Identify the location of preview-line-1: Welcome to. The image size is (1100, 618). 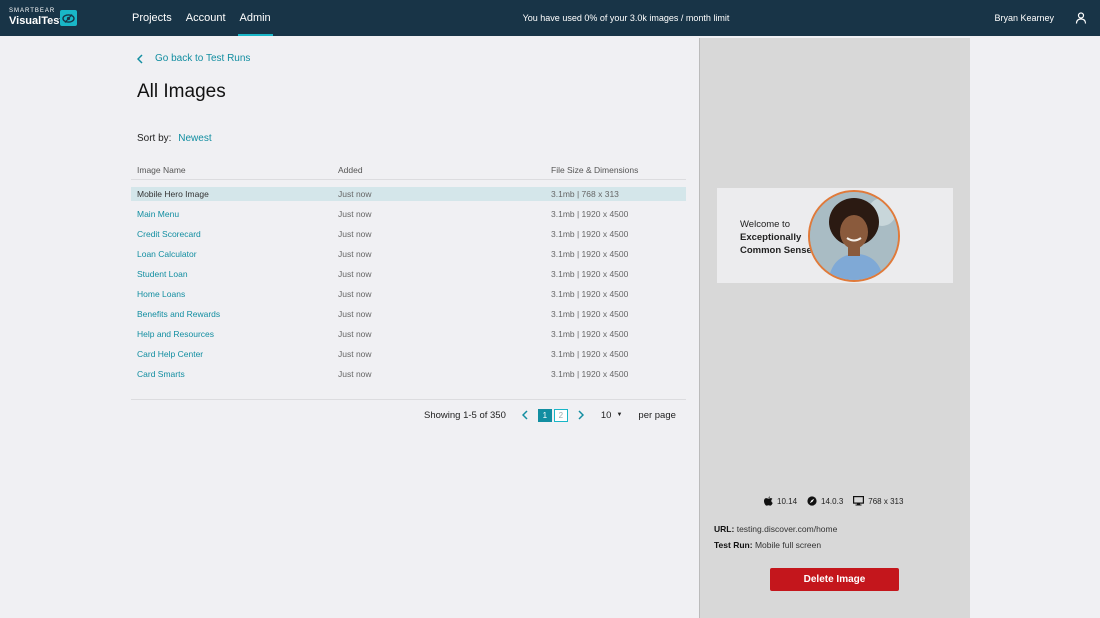
(765, 224).